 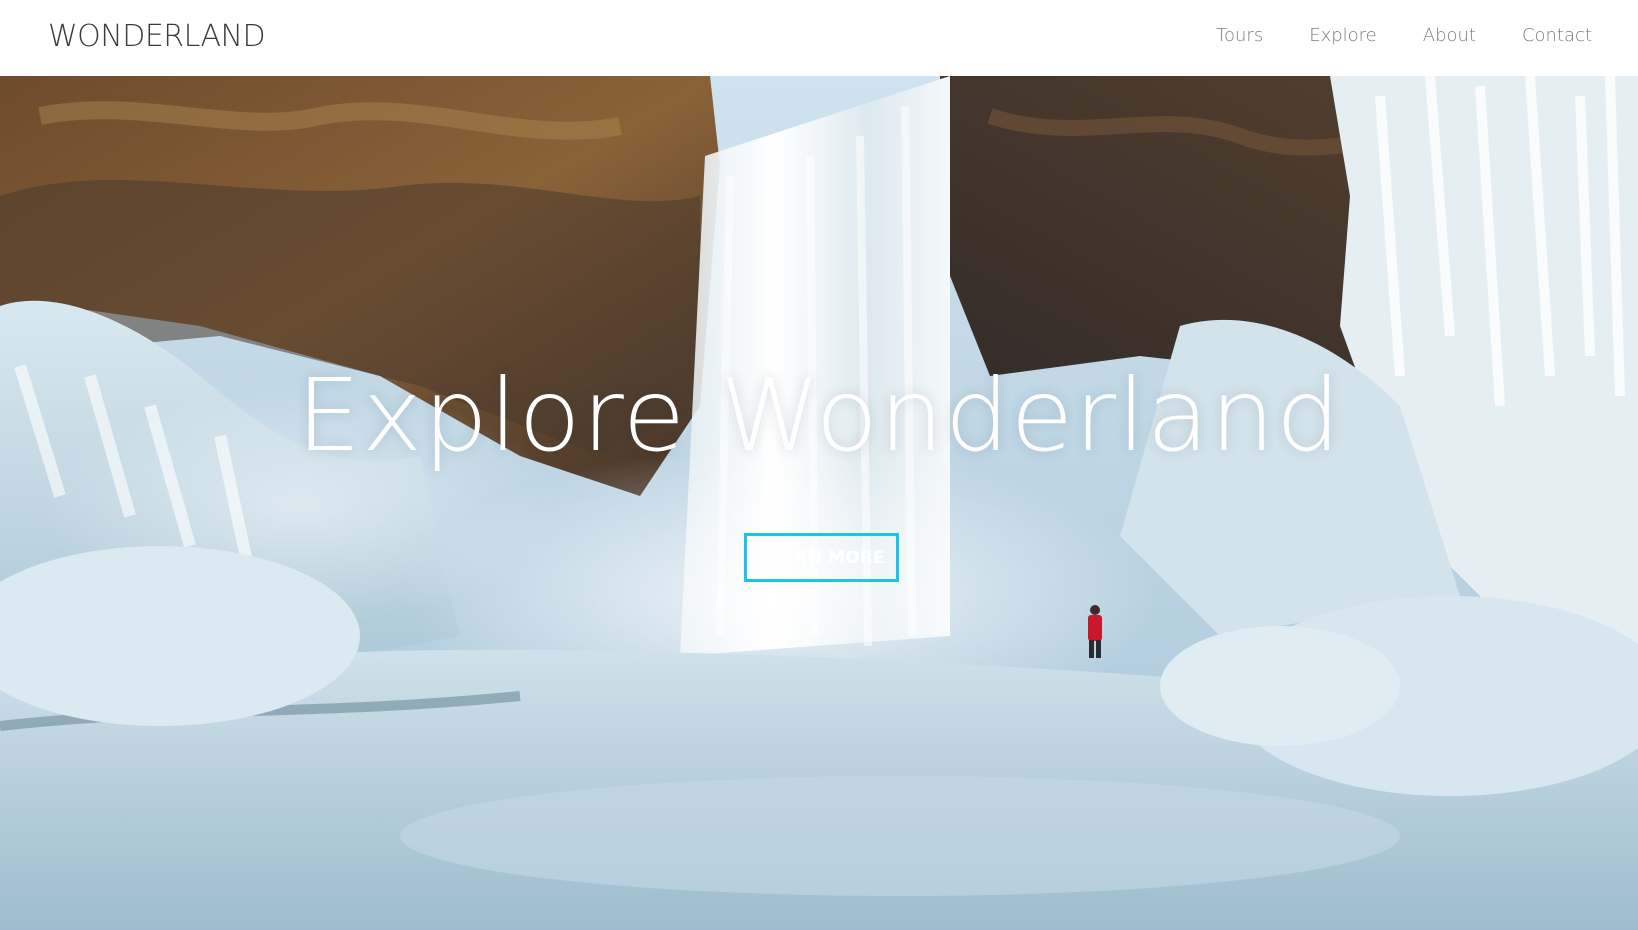 I want to click on nav-item-about: About, so click(x=1449, y=35).